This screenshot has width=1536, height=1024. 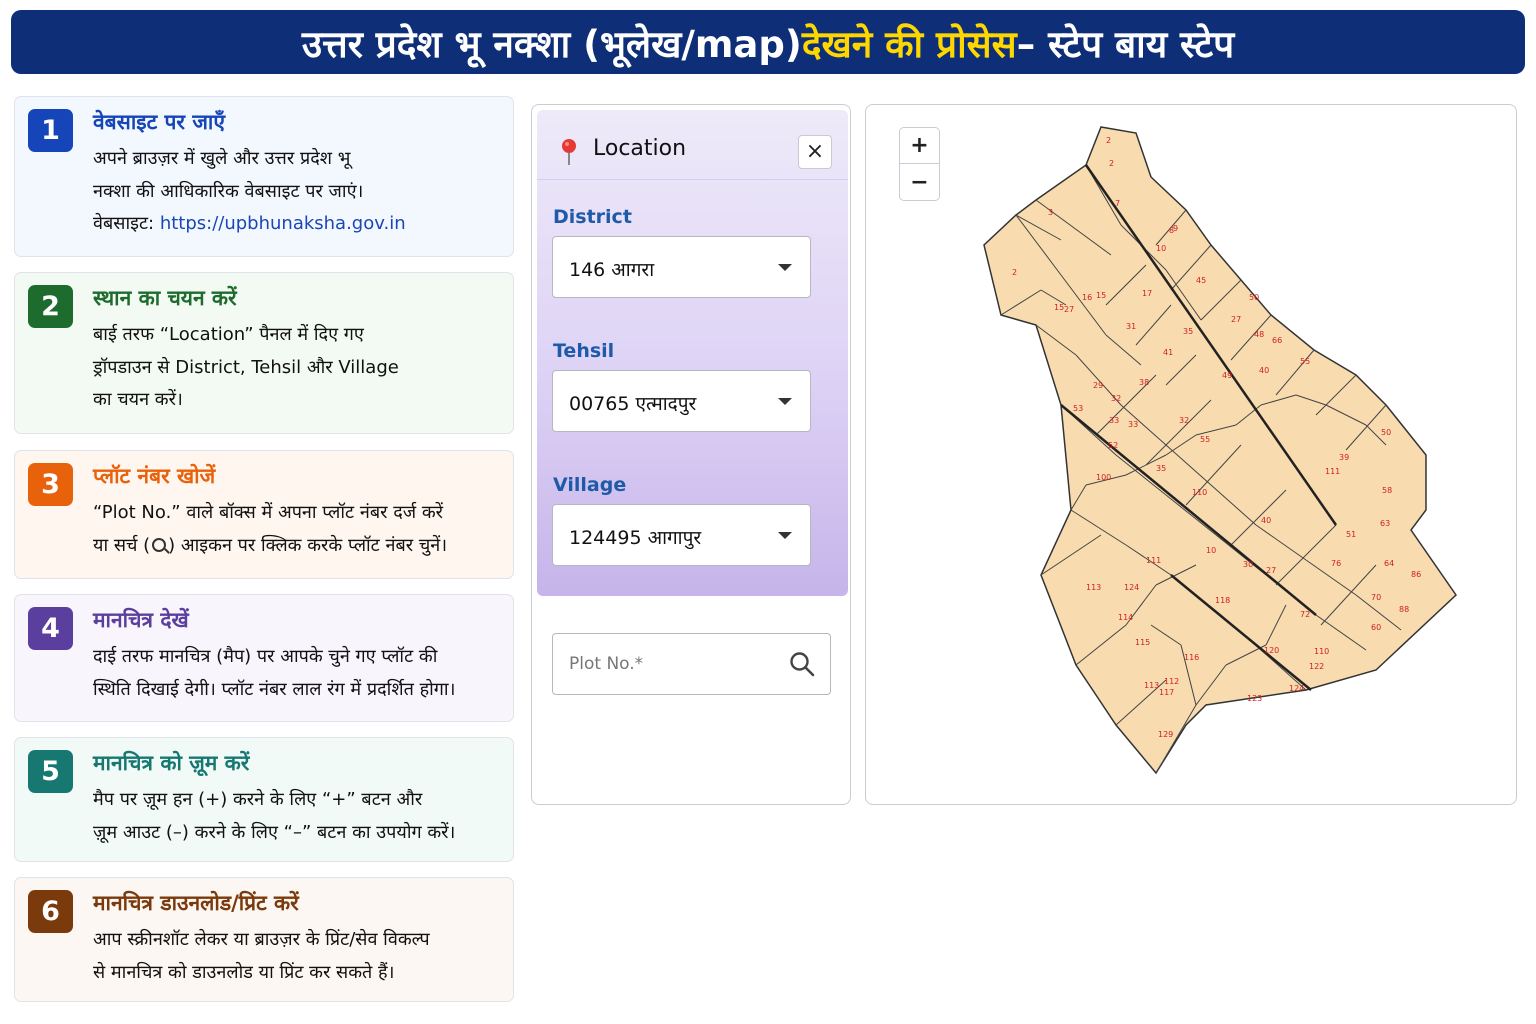 I want to click on step-title-6: मानचित्र डाउनलोड/प्रिंट करें, so click(x=196, y=903).